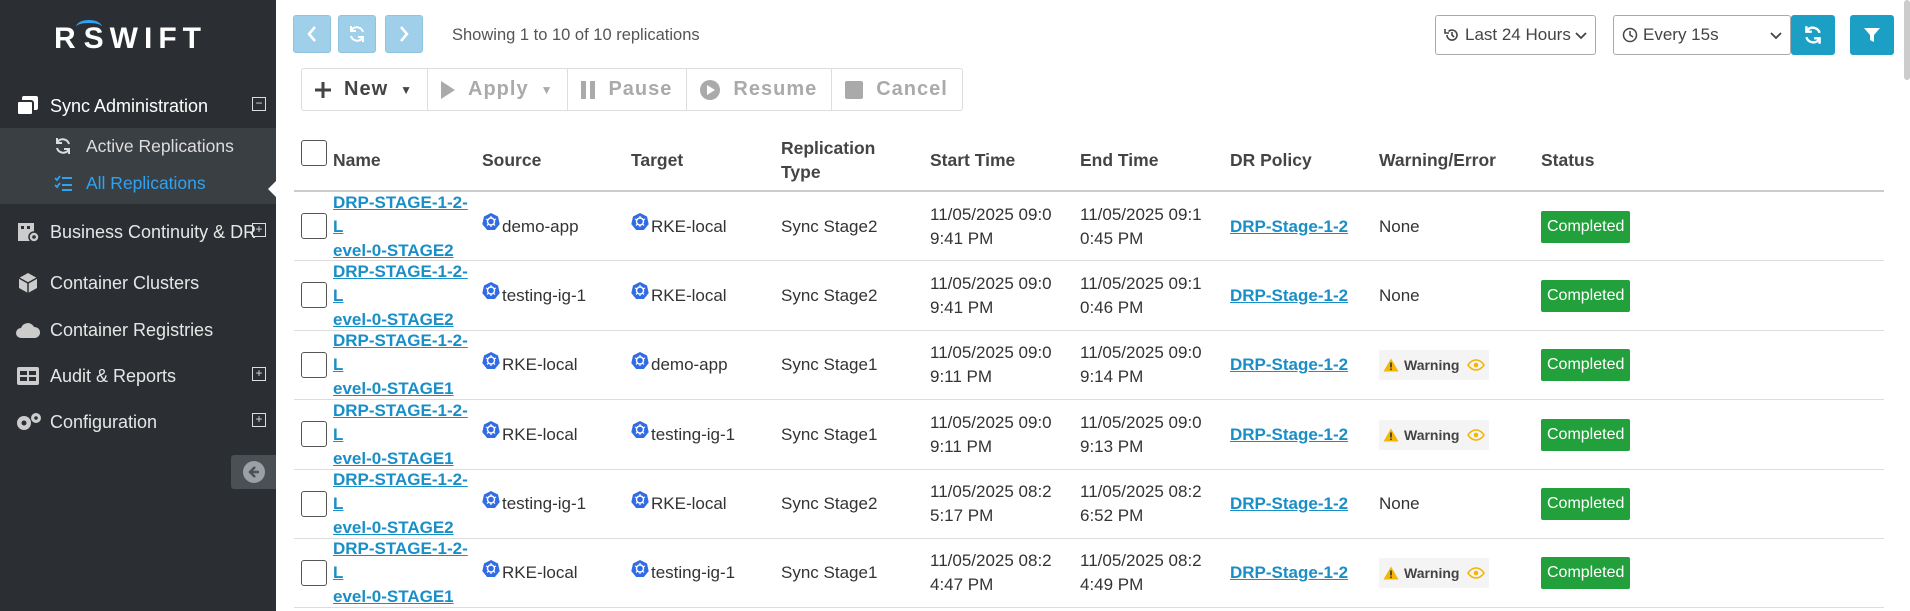  I want to click on column-header-replication-type: Replication Type, so click(841, 160).